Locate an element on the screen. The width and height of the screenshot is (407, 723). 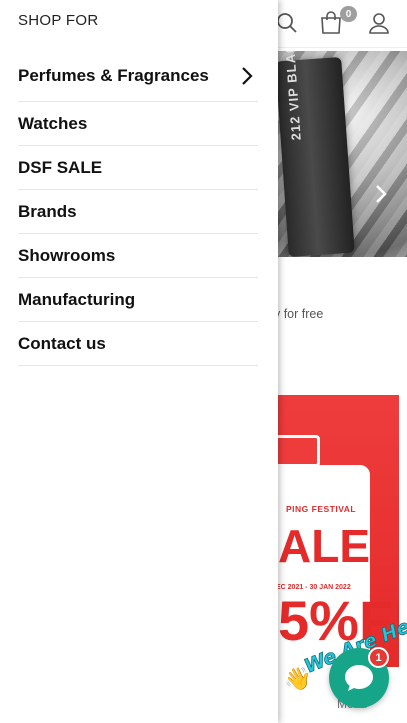
menu-item-perfumes: Perfumes & Fragrances is located at coordinates (138, 76).